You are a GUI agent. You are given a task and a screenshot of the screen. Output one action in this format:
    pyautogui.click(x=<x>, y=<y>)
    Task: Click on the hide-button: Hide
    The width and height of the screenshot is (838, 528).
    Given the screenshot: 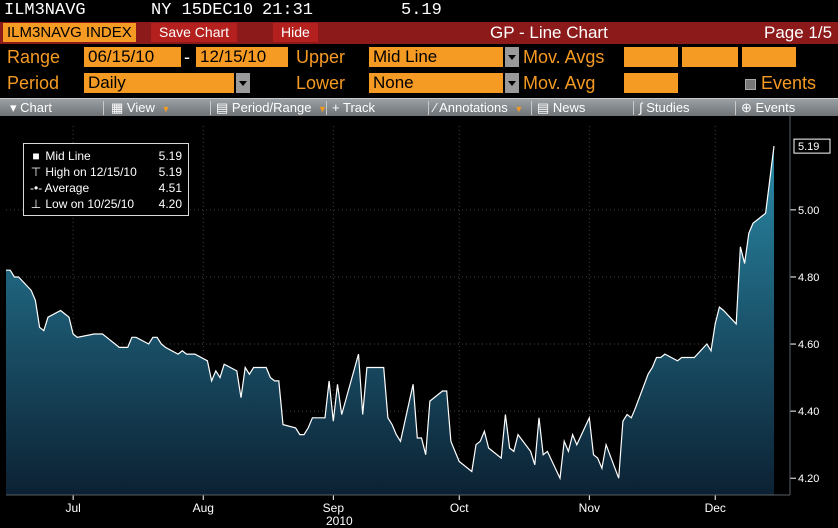 What is the action you would take?
    pyautogui.click(x=295, y=32)
    